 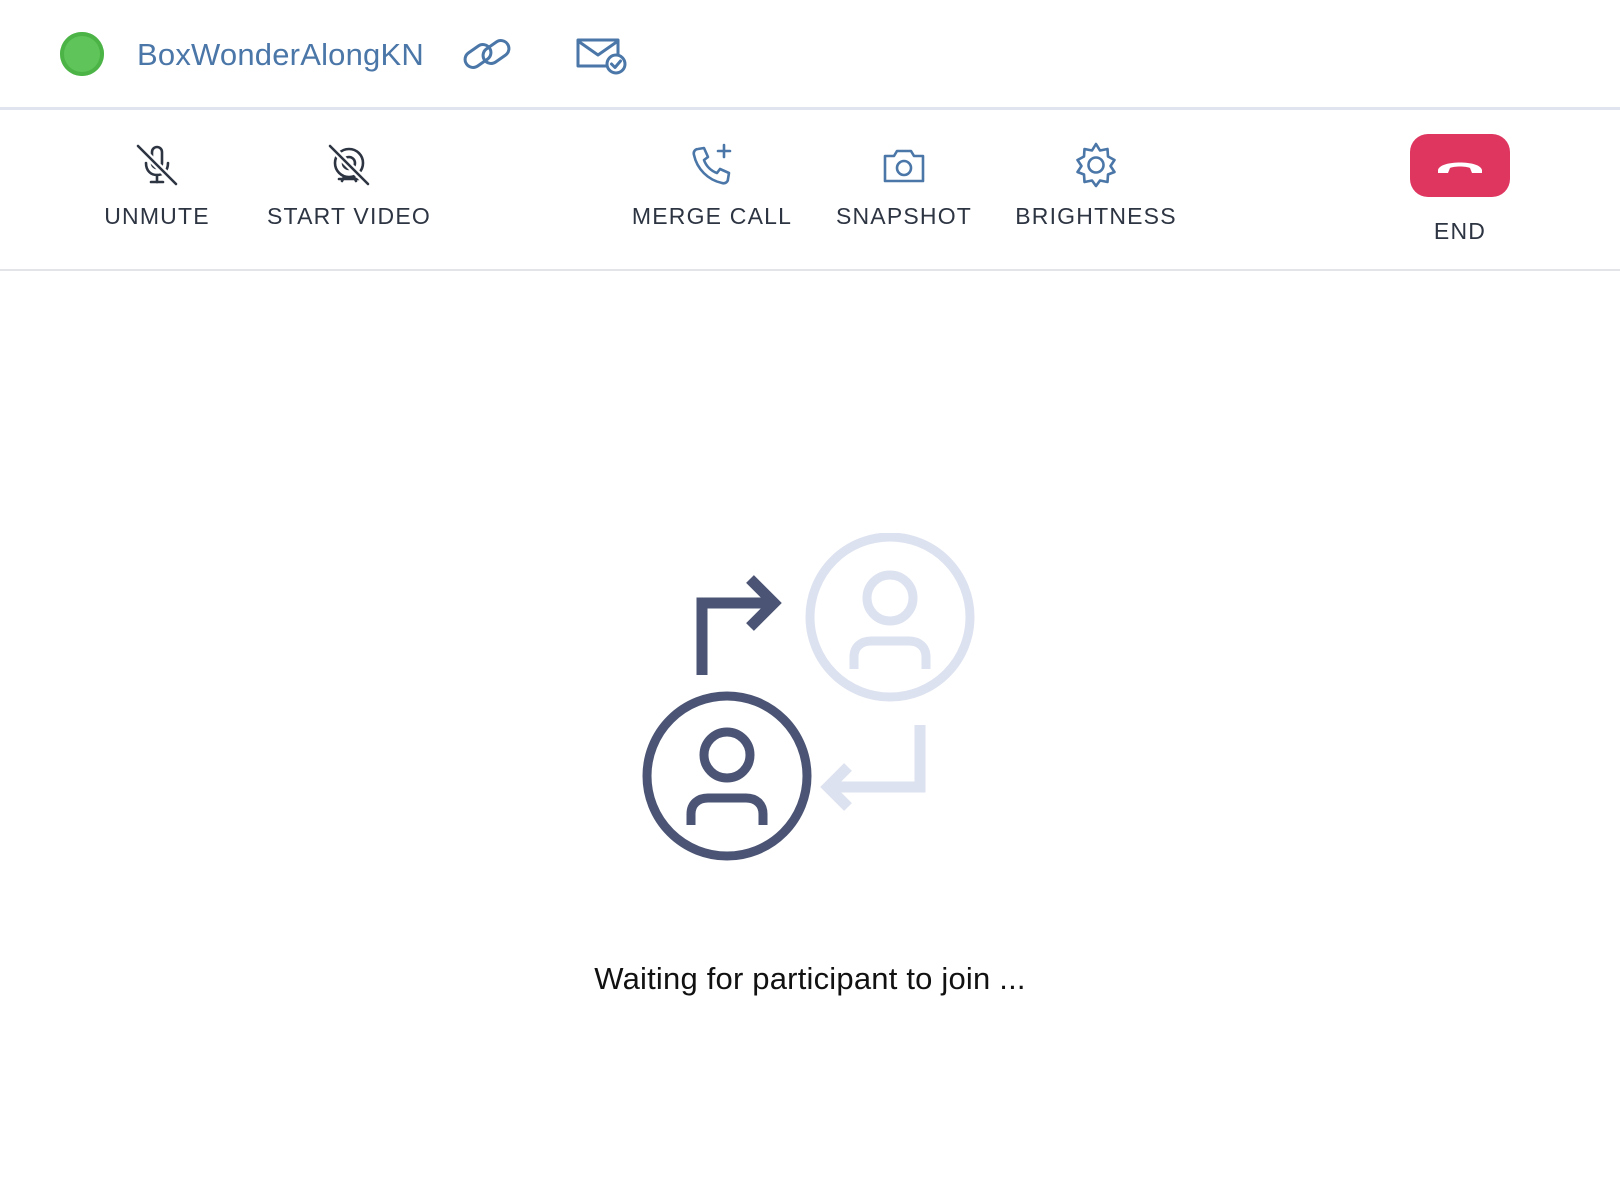 What do you see at coordinates (348, 216) in the screenshot?
I see `start-video-label: START VIDEO` at bounding box center [348, 216].